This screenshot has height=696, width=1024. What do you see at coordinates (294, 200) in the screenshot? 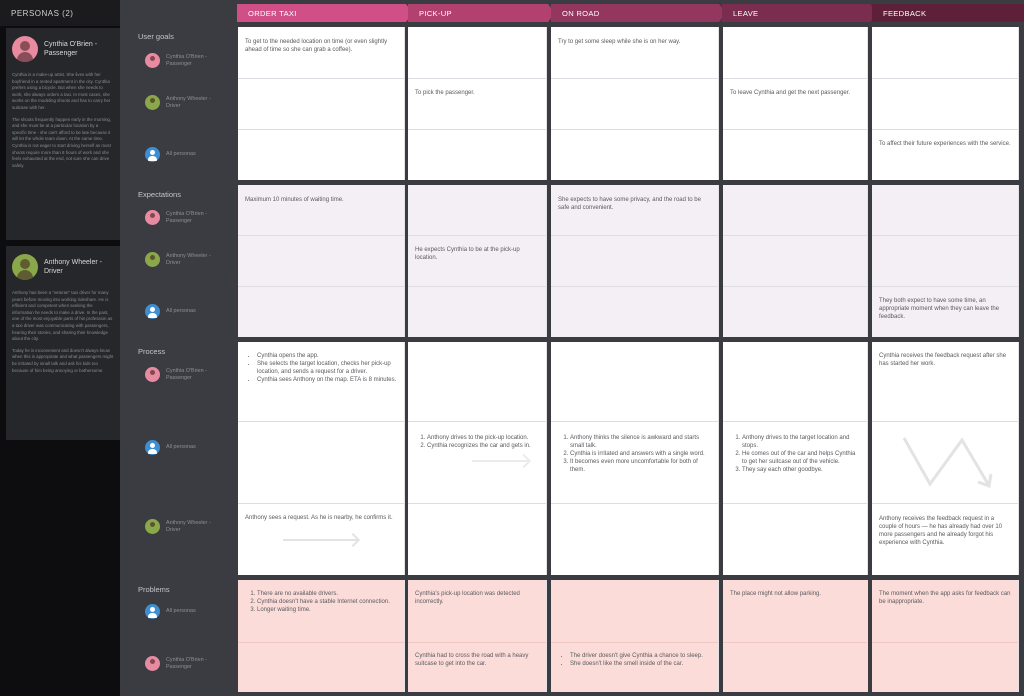
I see `cell-text: Maximum 10 minutes of waiting time.` at bounding box center [294, 200].